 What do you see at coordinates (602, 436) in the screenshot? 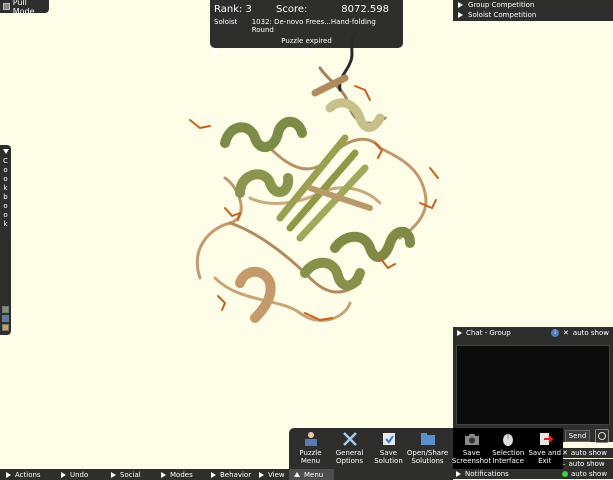
I see `clock-icon` at bounding box center [602, 436].